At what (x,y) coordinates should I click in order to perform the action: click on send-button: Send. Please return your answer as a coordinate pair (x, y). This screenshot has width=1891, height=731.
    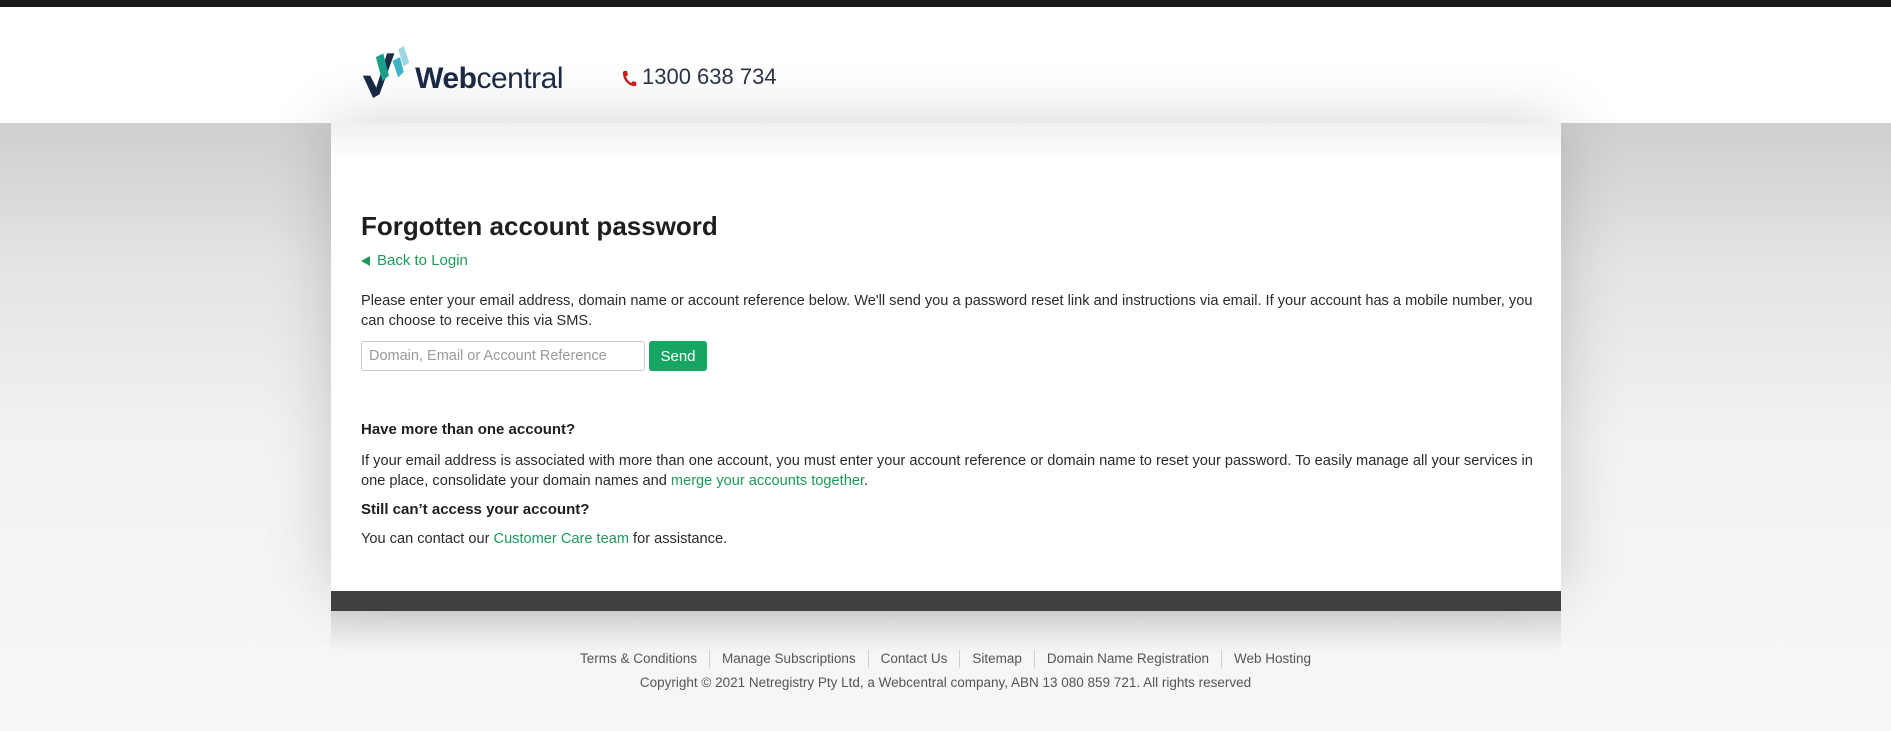
    Looking at the image, I should click on (678, 356).